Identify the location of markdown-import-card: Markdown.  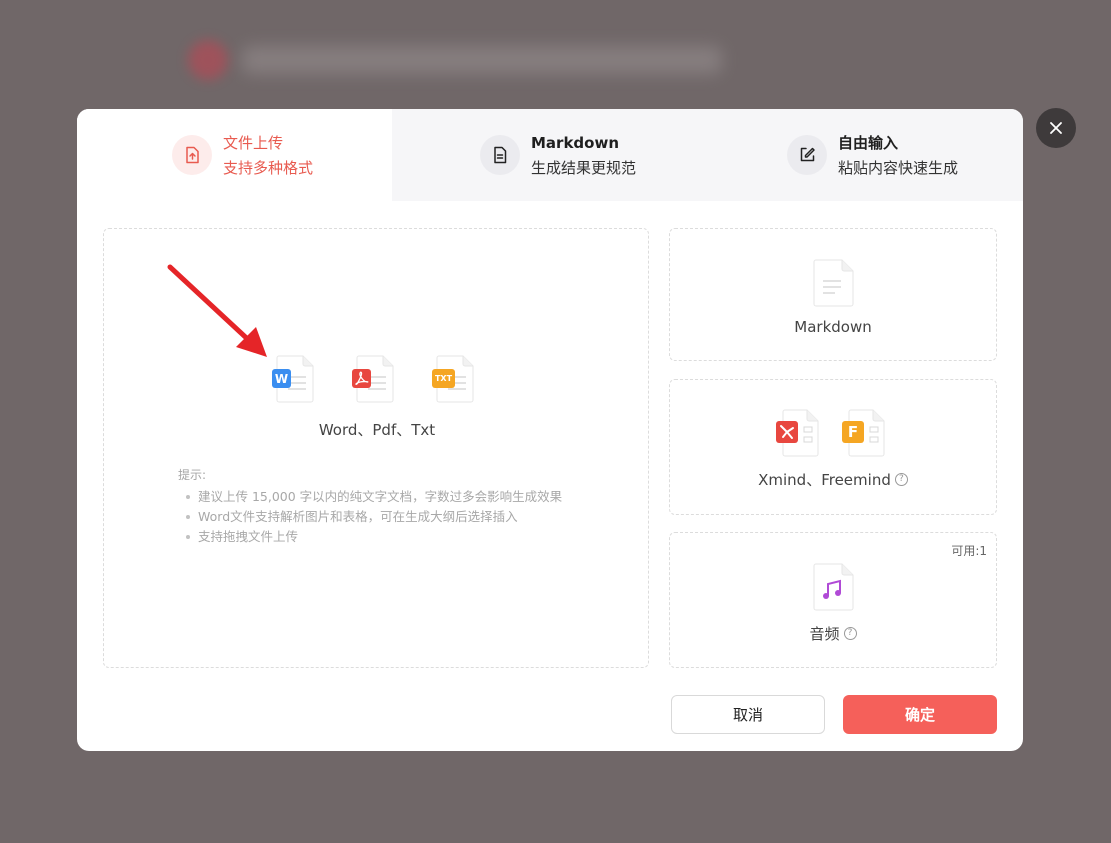
(833, 294).